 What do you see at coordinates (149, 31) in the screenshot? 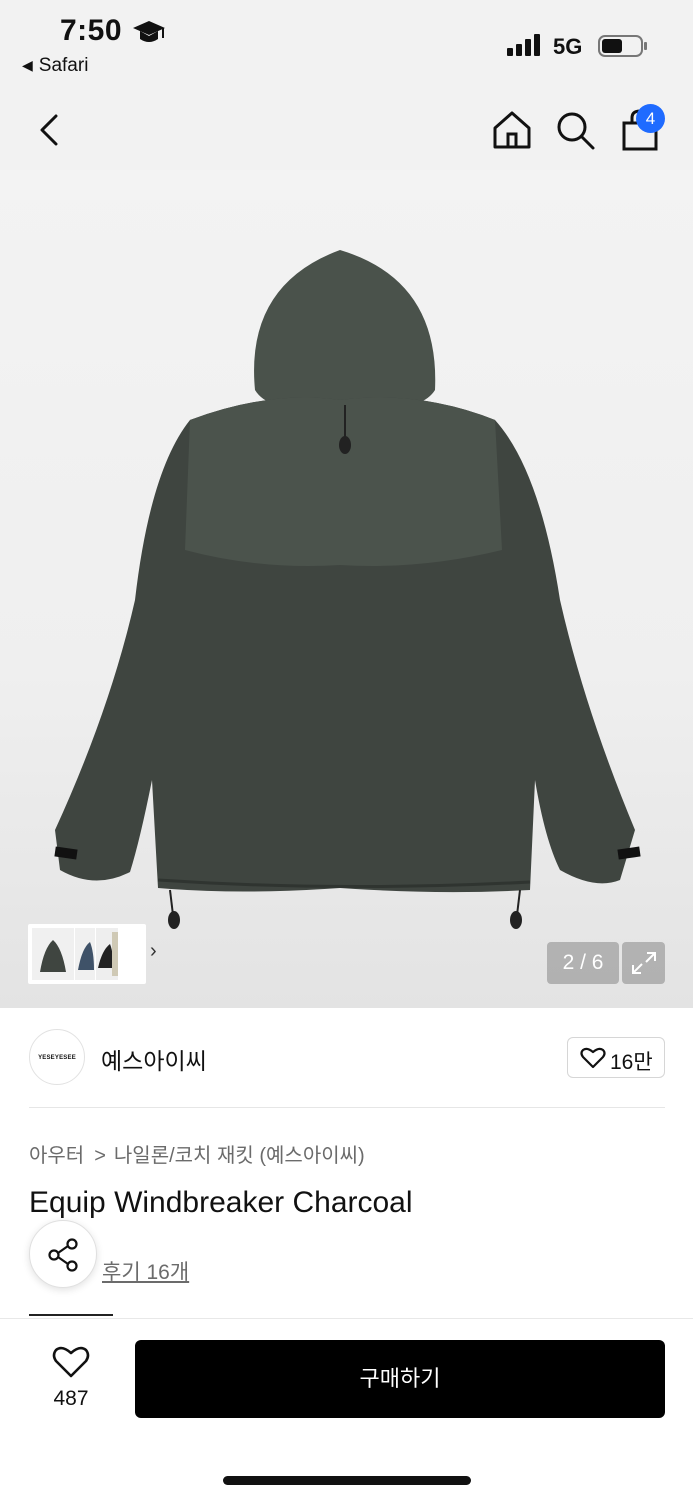
I see `graduation-cap-icon` at bounding box center [149, 31].